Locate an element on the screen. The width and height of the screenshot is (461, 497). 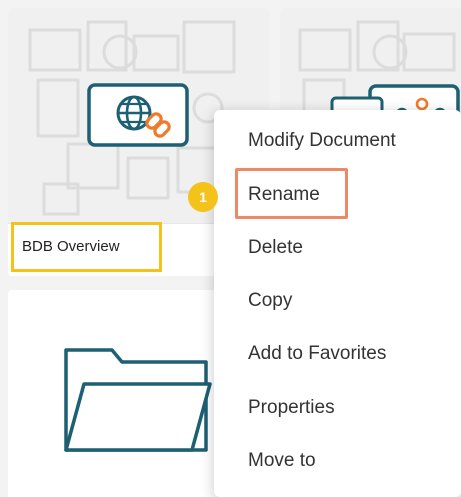
menu-item-add-to-favorites: Add to Favorites is located at coordinates (317, 354).